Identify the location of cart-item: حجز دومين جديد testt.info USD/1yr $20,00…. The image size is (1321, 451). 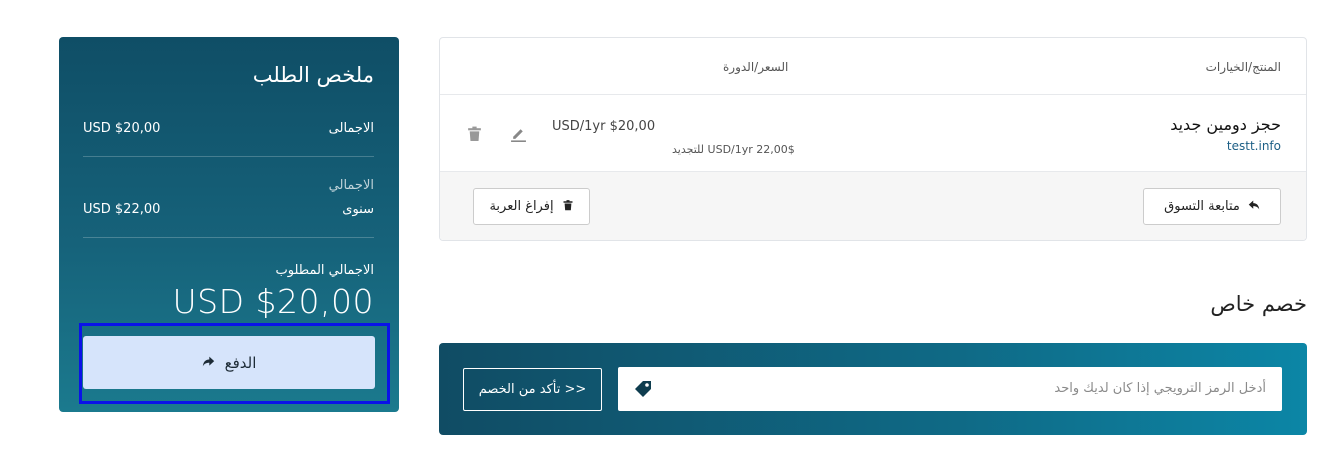
(873, 133).